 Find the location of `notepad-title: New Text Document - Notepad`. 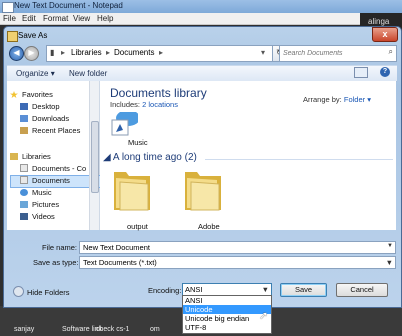

notepad-title: New Text Document - Notepad is located at coordinates (68, 5).